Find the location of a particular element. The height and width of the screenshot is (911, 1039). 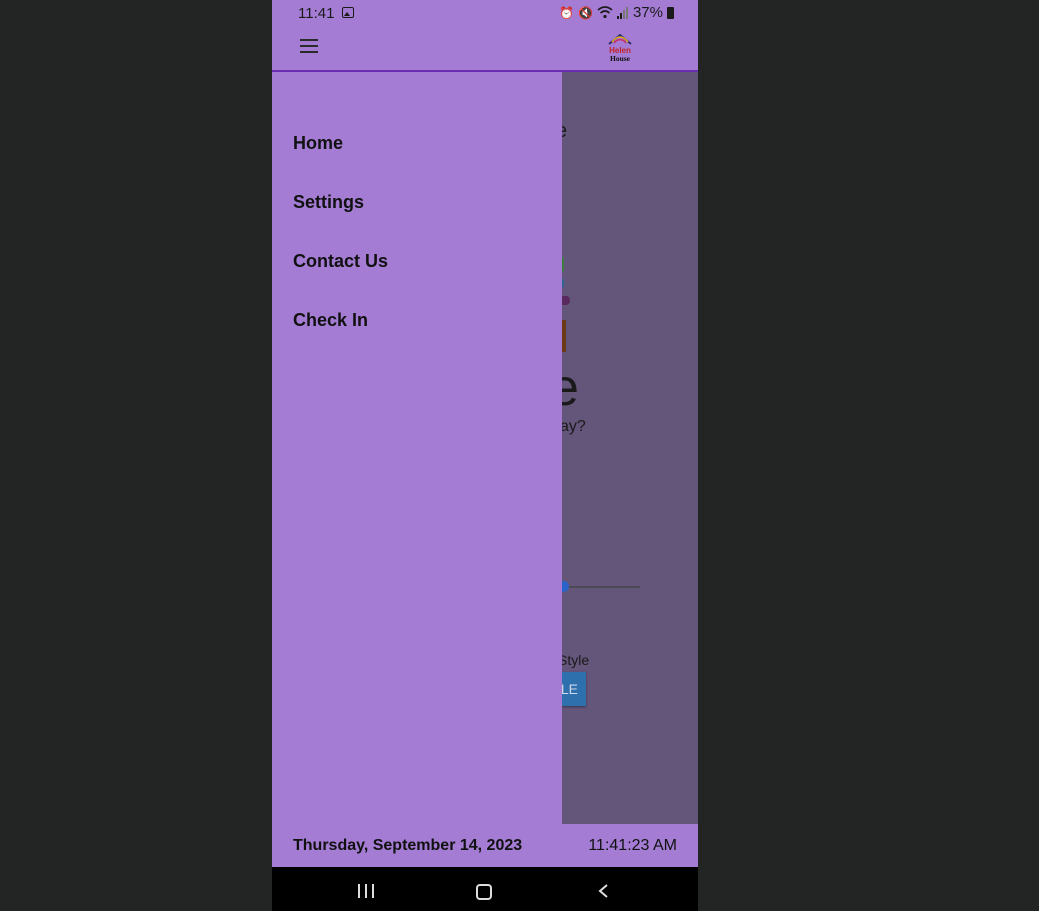

wifi-icon is located at coordinates (605, 12).